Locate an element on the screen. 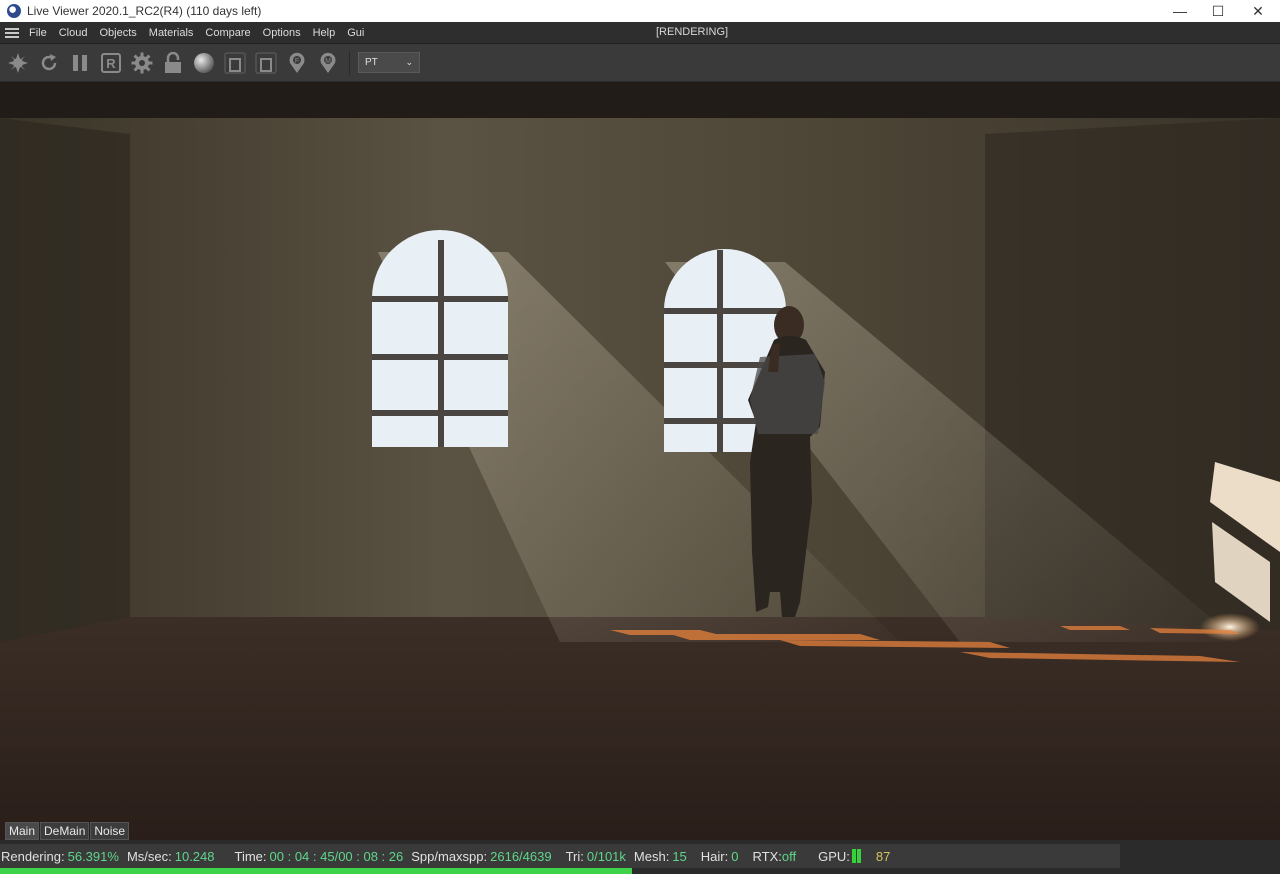  time-label: Time: is located at coordinates (250, 856).